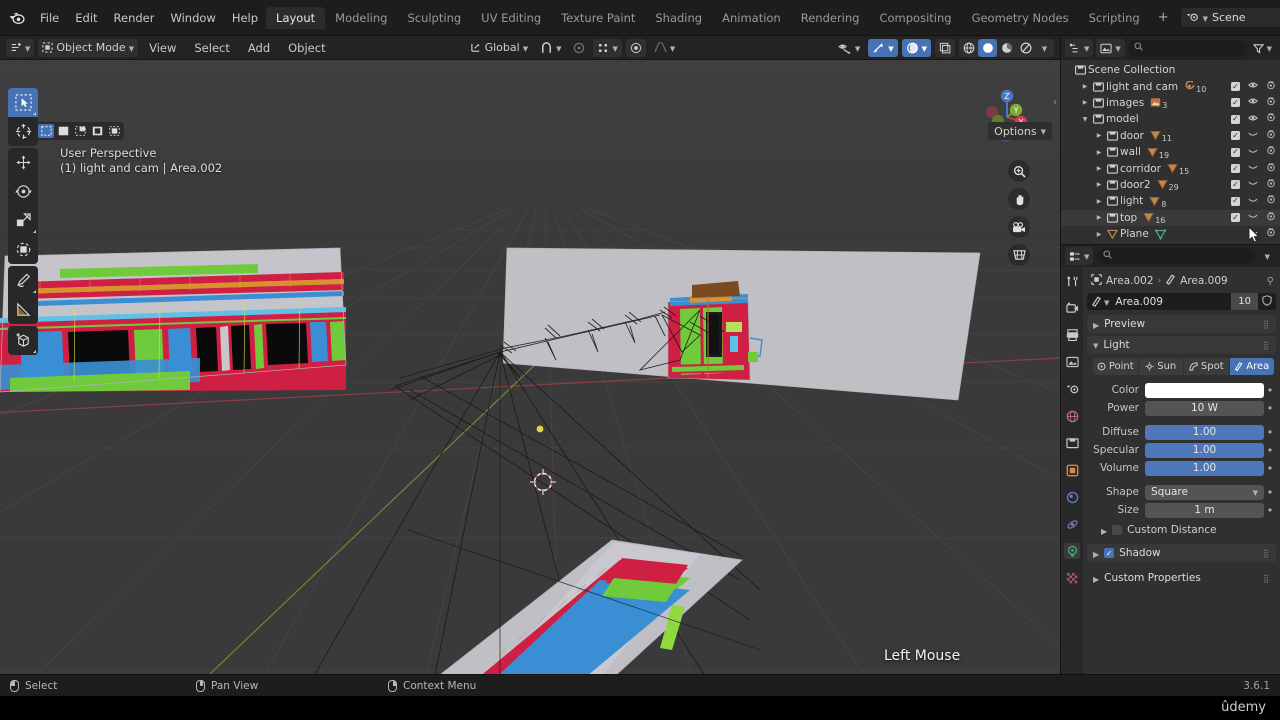 The image size is (1280, 720). I want to click on pin-icon: ⚲, so click(1270, 281).